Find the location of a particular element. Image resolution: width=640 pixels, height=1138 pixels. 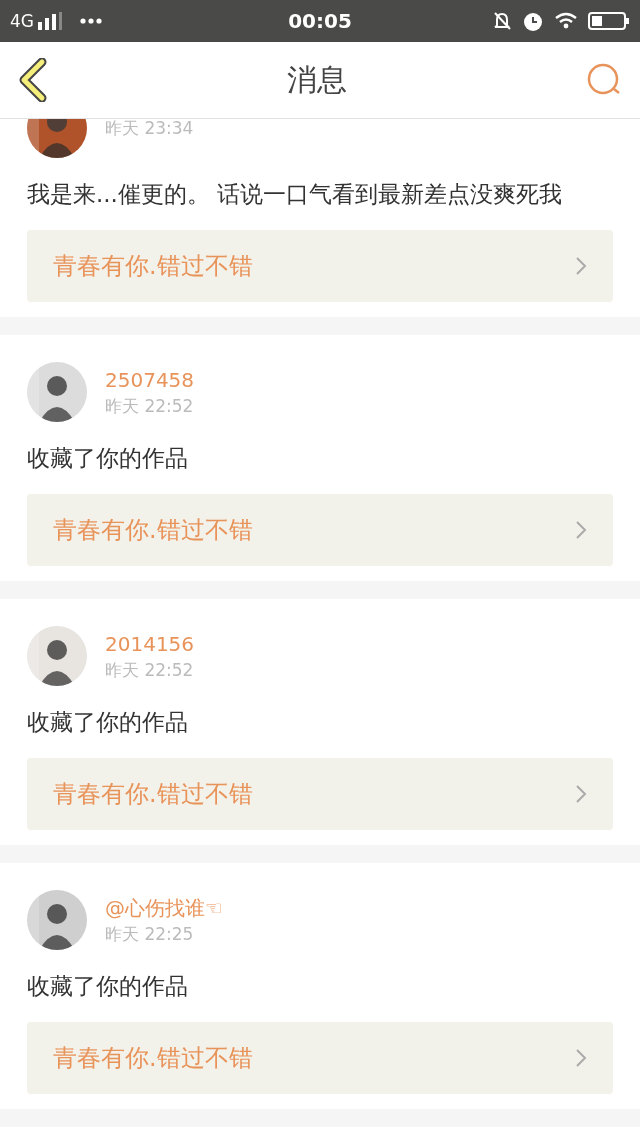

network-label: 4G is located at coordinates (22, 21).